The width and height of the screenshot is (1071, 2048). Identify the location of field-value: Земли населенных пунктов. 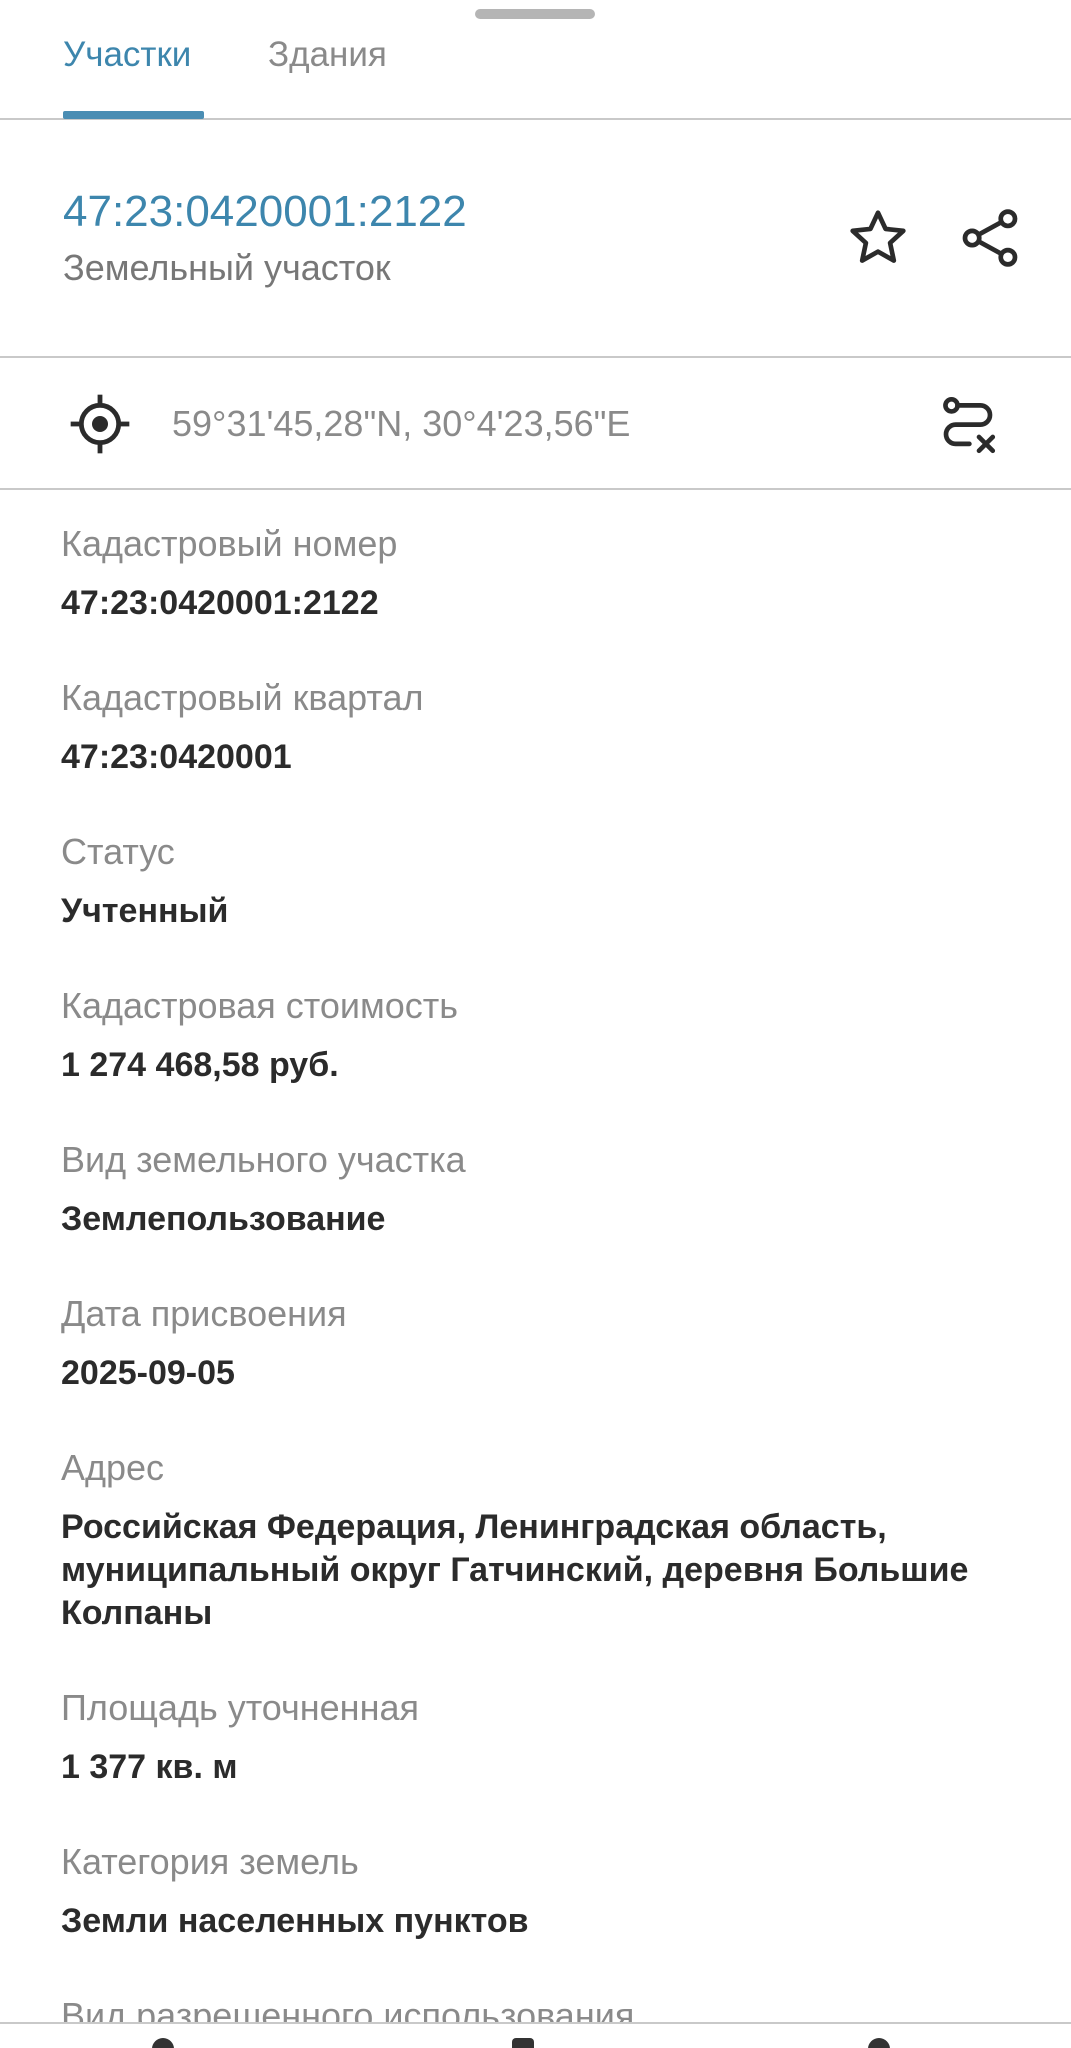
(295, 1921).